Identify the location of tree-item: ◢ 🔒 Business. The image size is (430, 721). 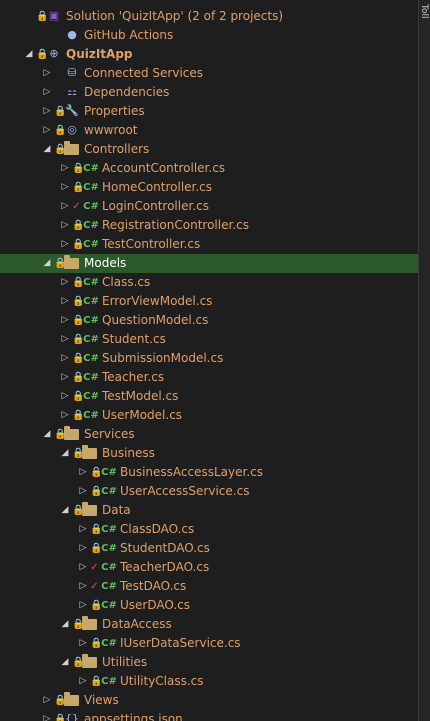
(209, 453).